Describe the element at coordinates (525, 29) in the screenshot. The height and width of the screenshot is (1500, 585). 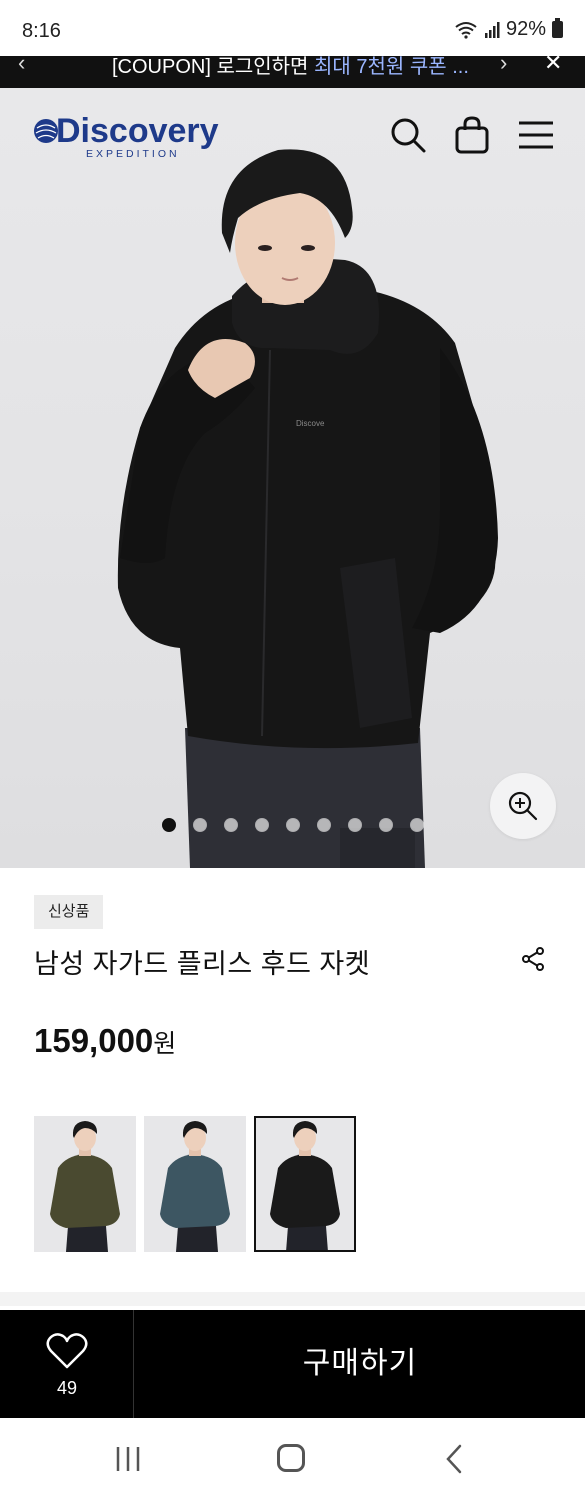
I see `battery-percent: 92%` at that location.